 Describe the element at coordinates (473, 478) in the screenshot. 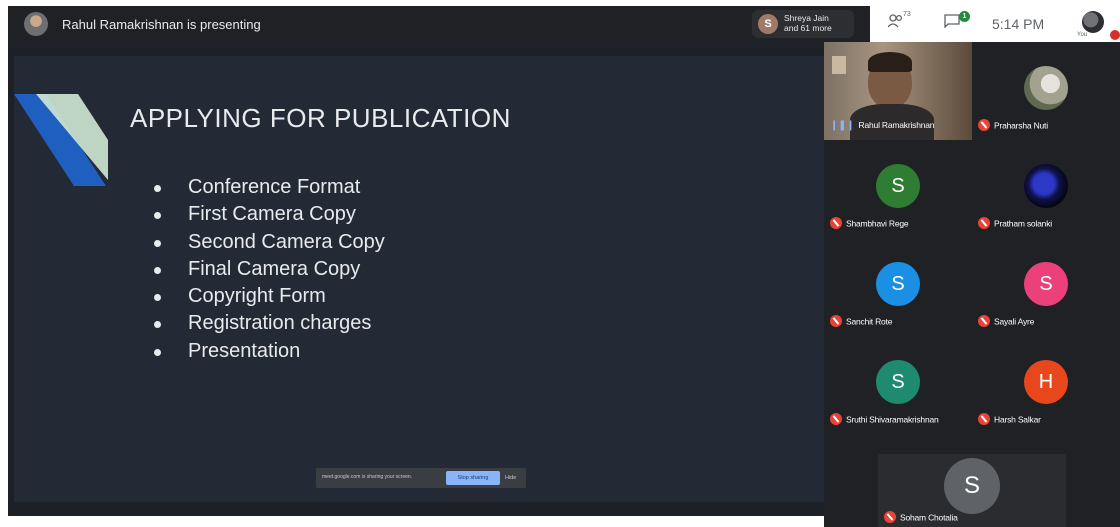

I see `stop-sharing-button: Stop sharing` at that location.